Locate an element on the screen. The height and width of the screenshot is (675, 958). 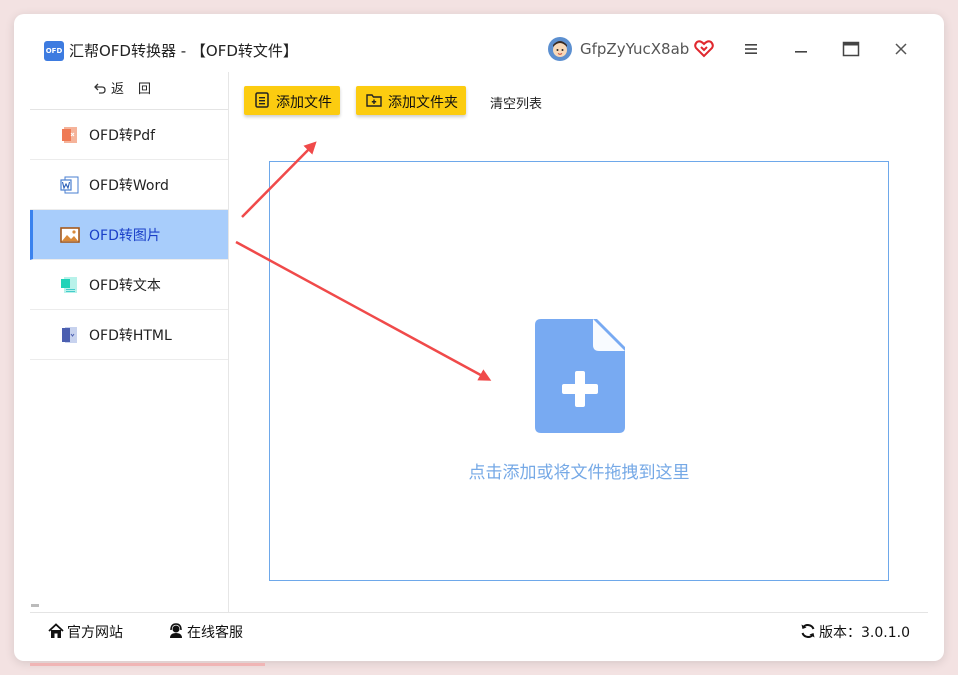
home-icon is located at coordinates (56, 630).